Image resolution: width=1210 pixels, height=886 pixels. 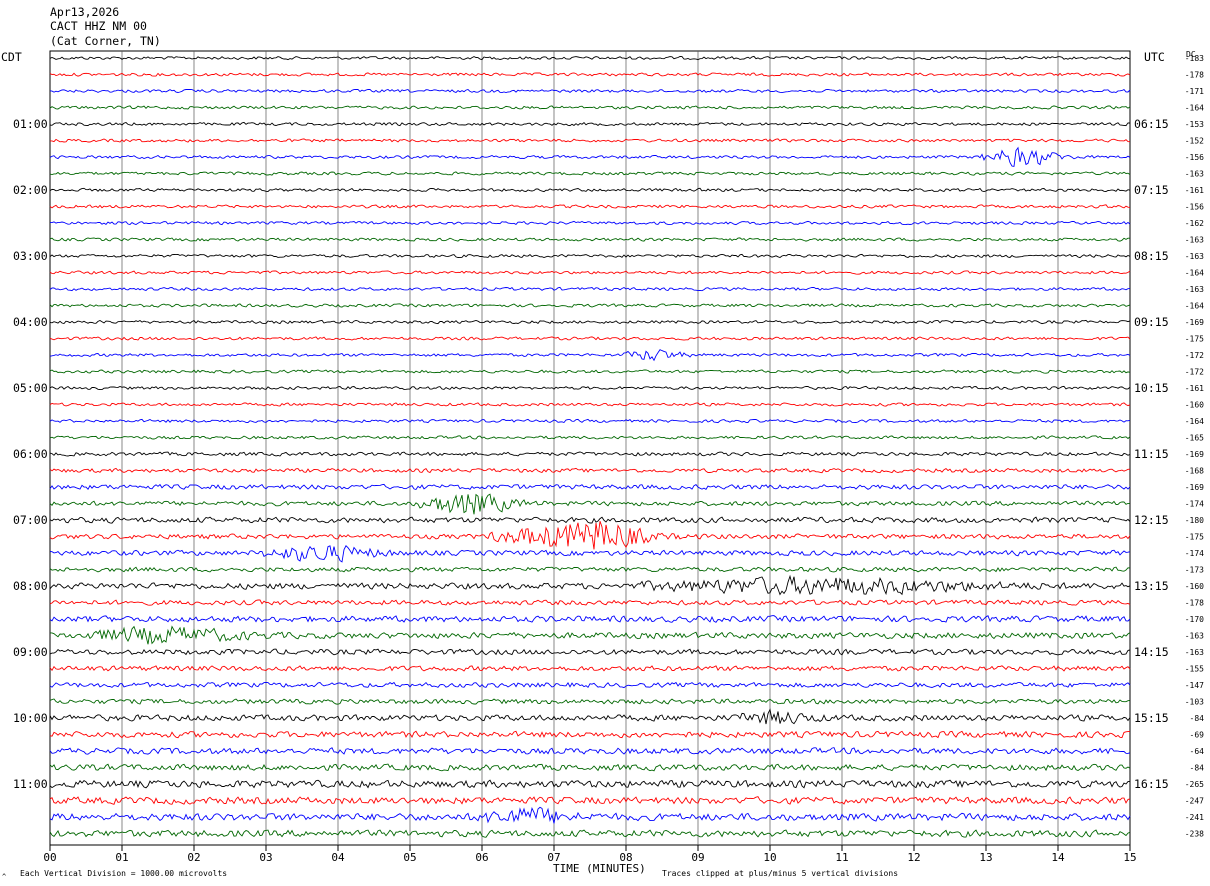 What do you see at coordinates (1194, 75) in the screenshot?
I see `dc-offset-label: -178` at bounding box center [1194, 75].